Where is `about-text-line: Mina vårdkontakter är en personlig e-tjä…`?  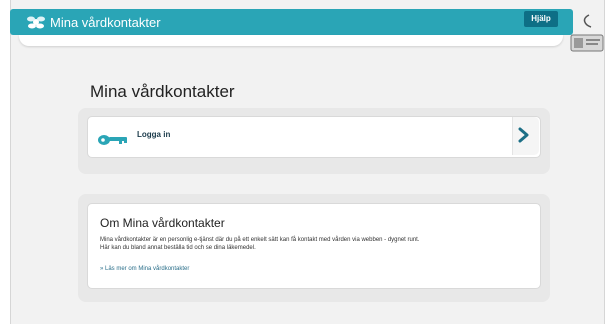 about-text-line: Mina vårdkontakter är en personlig e-tjä… is located at coordinates (260, 240).